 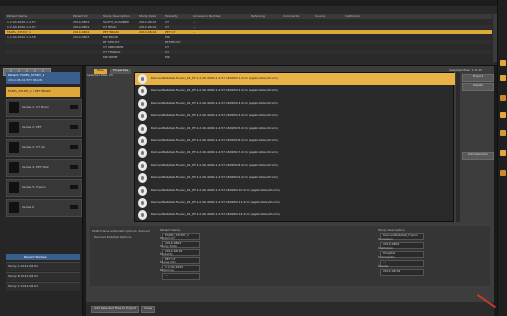 What do you see at coordinates (291, 16) in the screenshot?
I see `column-header: Comments` at bounding box center [291, 16].